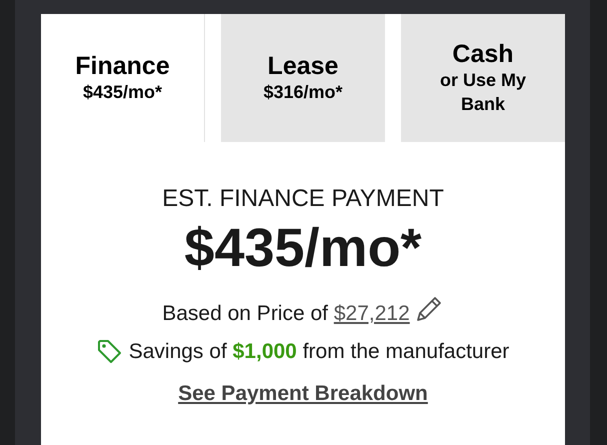  Describe the element at coordinates (286, 314) in the screenshot. I see `price-text: Based on Price of $27,212` at that location.